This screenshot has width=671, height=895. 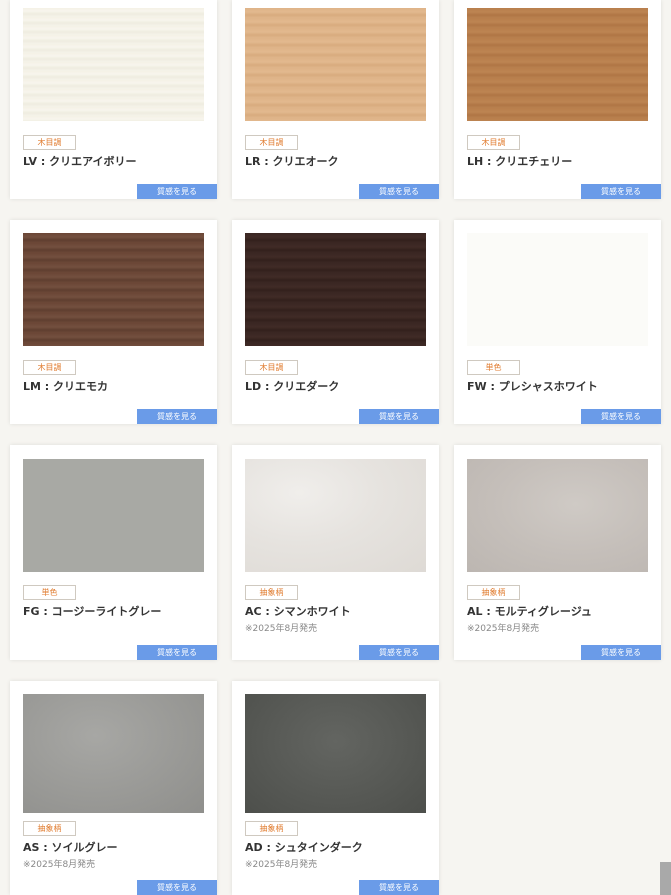 I want to click on color-name: AD : シュタインダーク, so click(x=304, y=847).